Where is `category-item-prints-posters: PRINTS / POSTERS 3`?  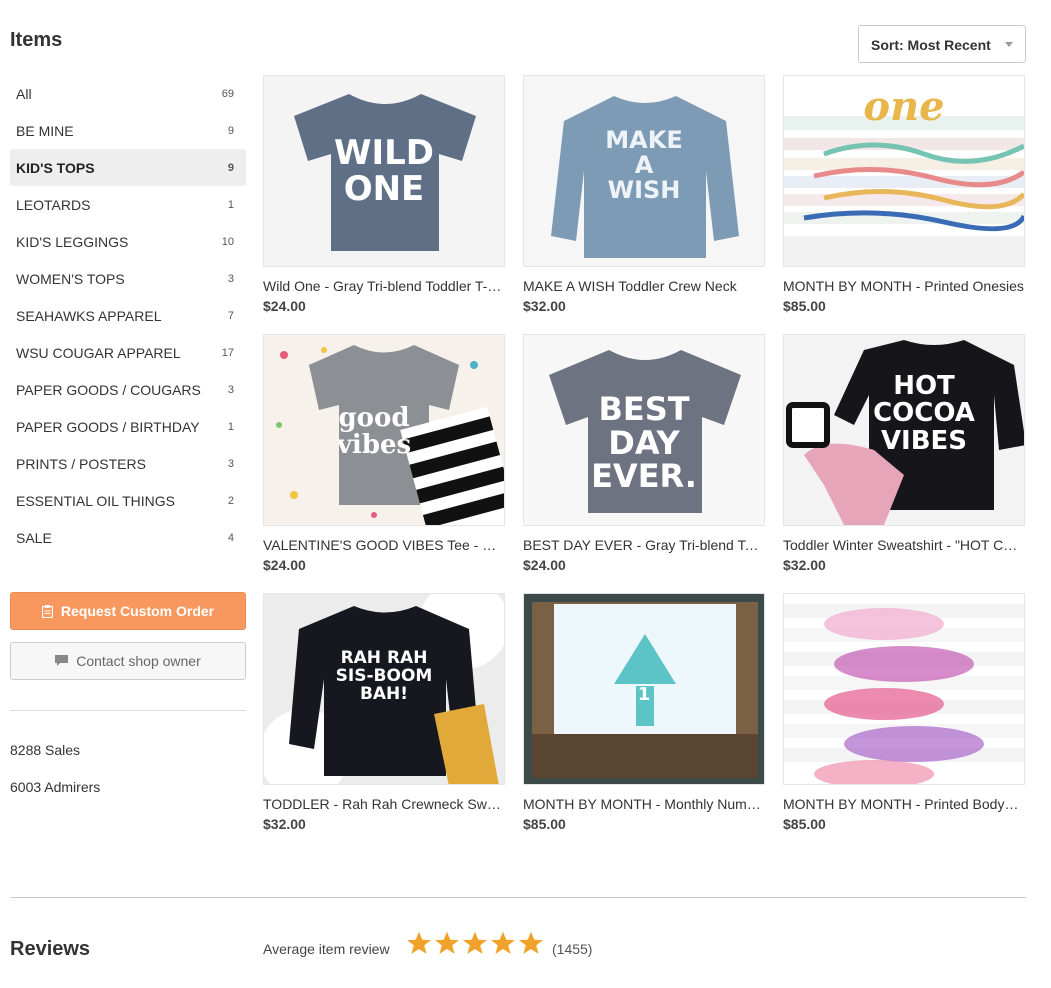
category-item-prints-posters: PRINTS / POSTERS 3 is located at coordinates (128, 463).